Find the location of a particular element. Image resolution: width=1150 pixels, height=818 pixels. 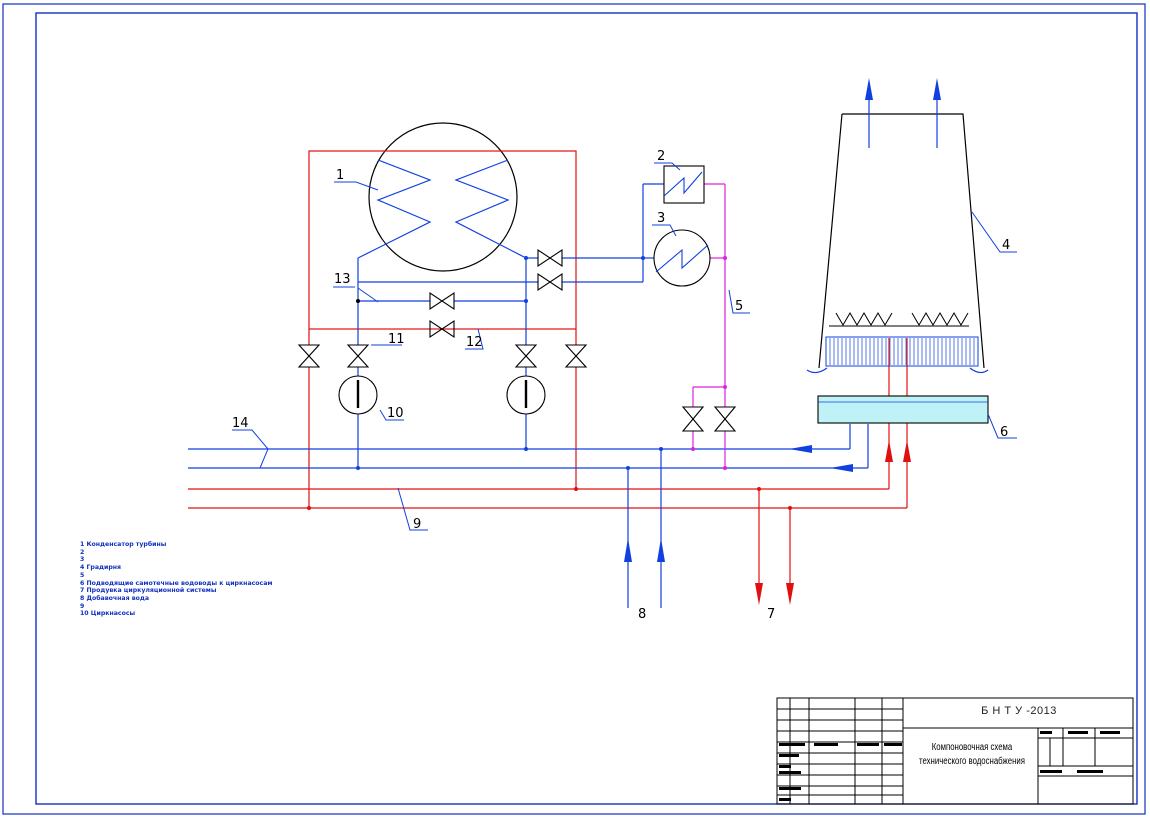

label-5: 5 is located at coordinates (739, 306).